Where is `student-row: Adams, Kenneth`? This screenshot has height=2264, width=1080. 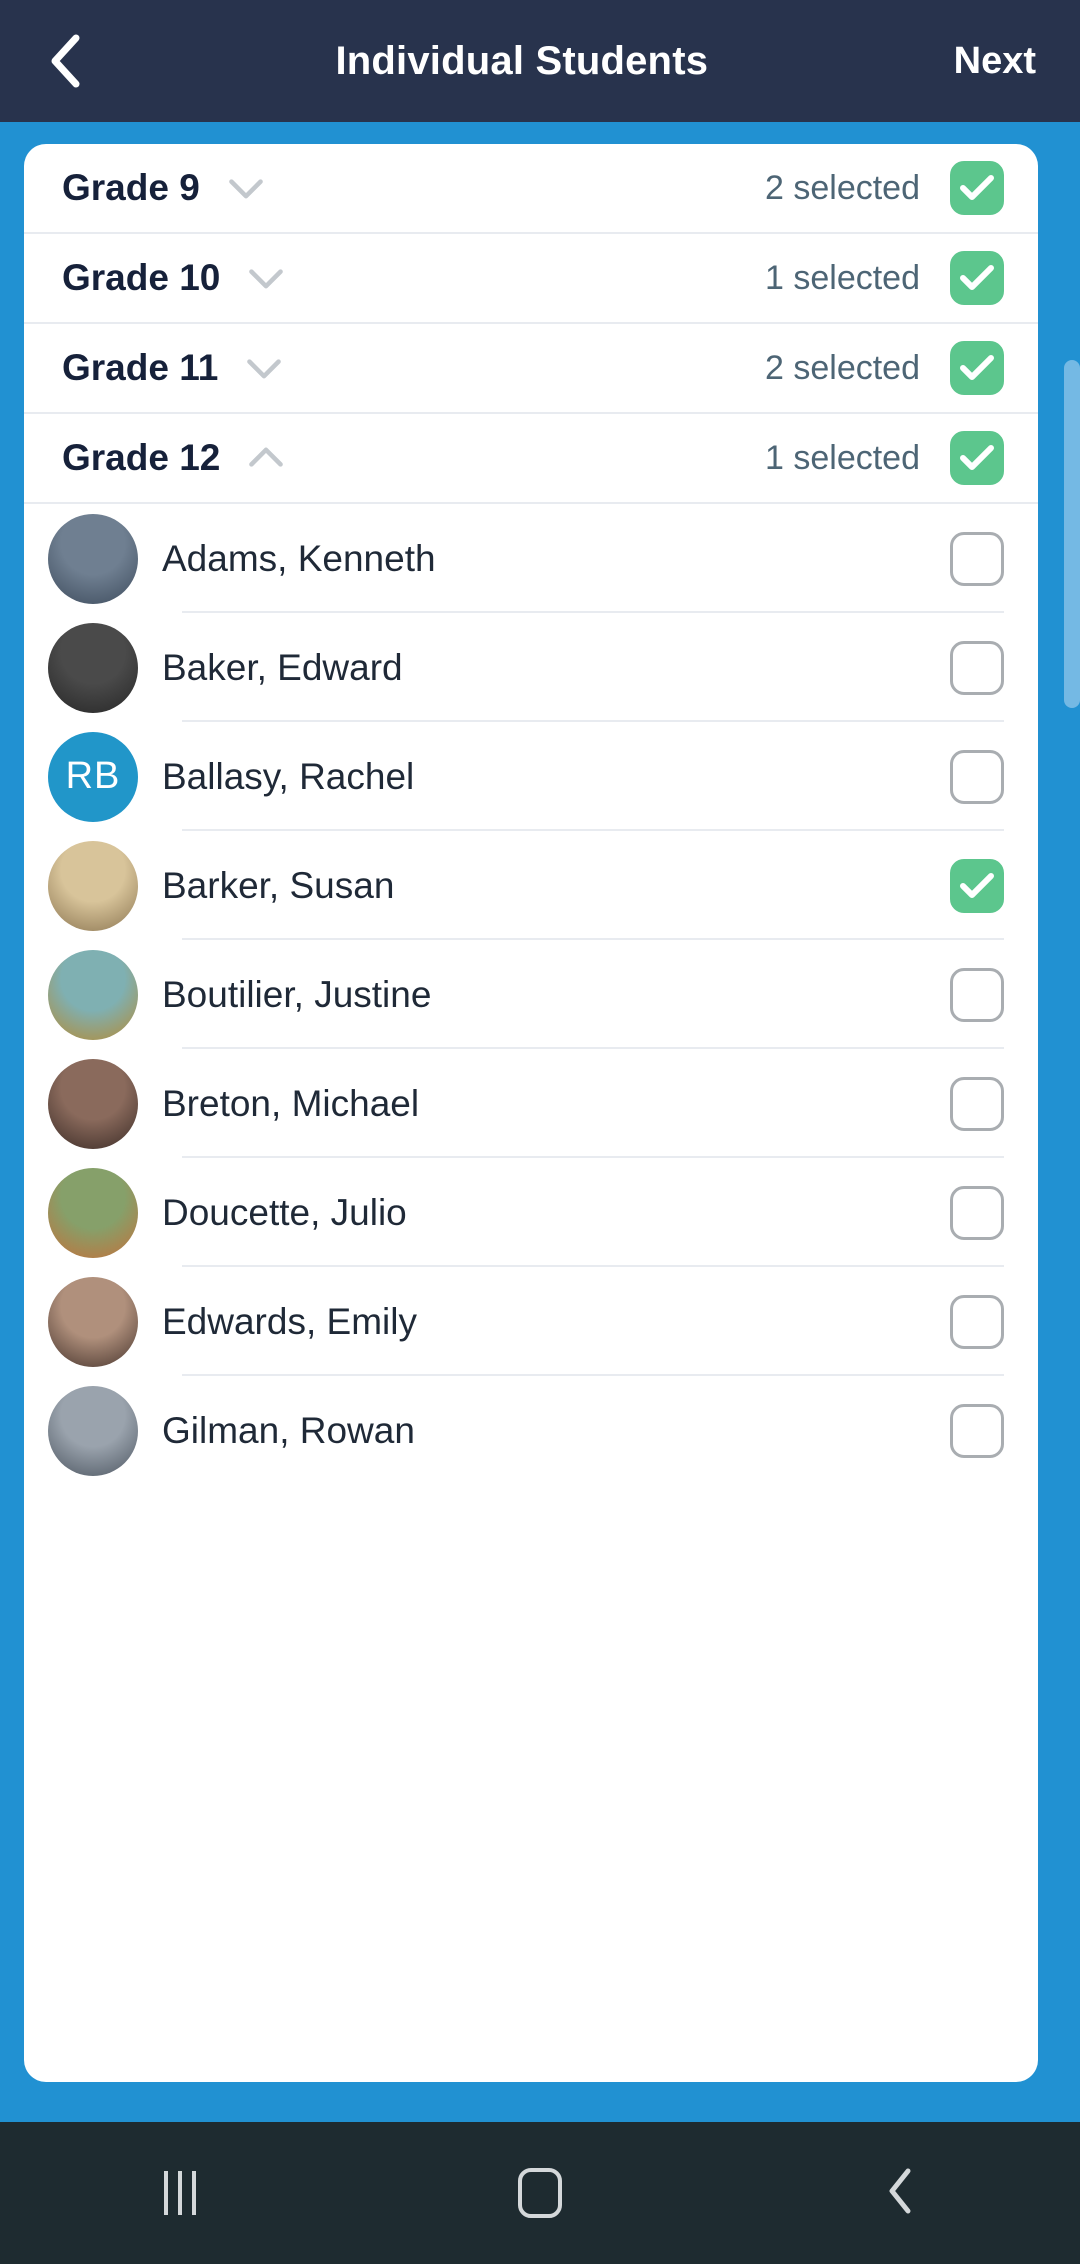
student-row: Adams, Kenneth is located at coordinates (531, 558).